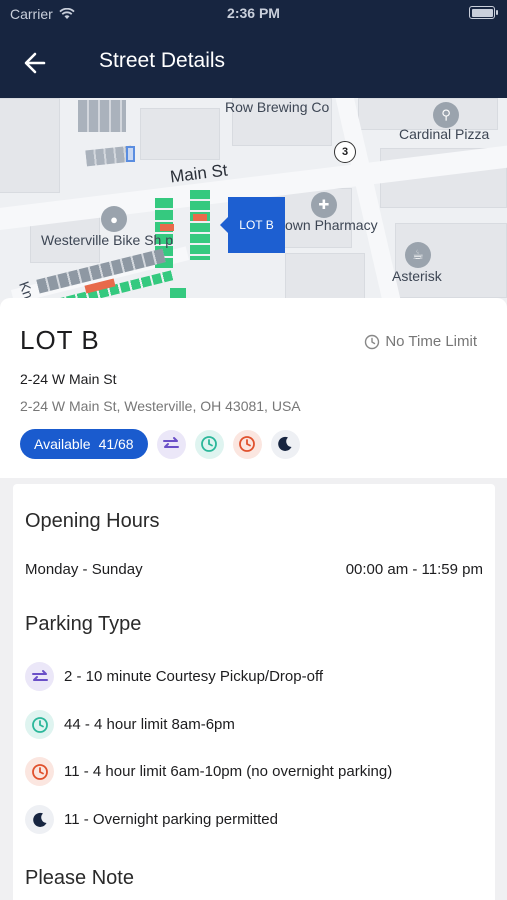 Image resolution: width=507 pixels, height=900 pixels. What do you see at coordinates (253, 63) in the screenshot?
I see `navigation-bar: Street Details` at bounding box center [253, 63].